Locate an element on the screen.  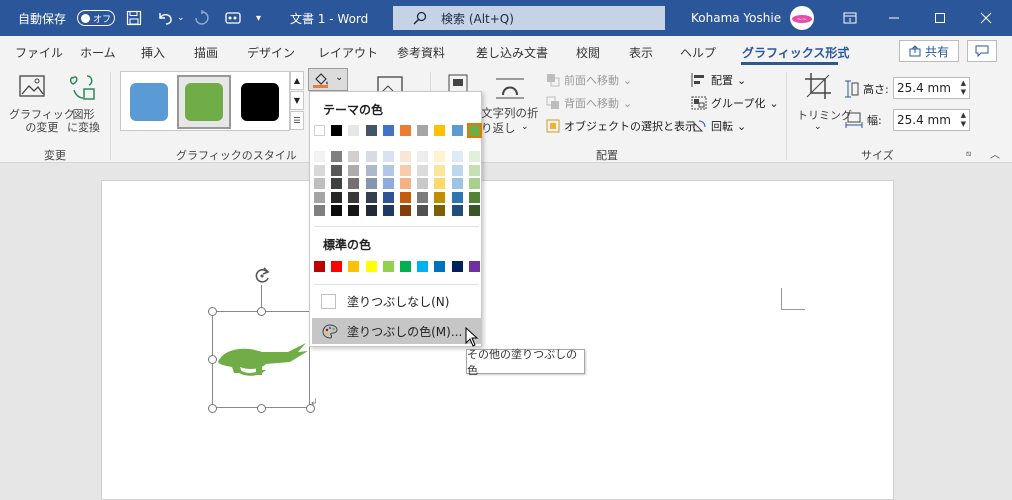
tab-mailings: 差し込み文書 is located at coordinates (512, 52).